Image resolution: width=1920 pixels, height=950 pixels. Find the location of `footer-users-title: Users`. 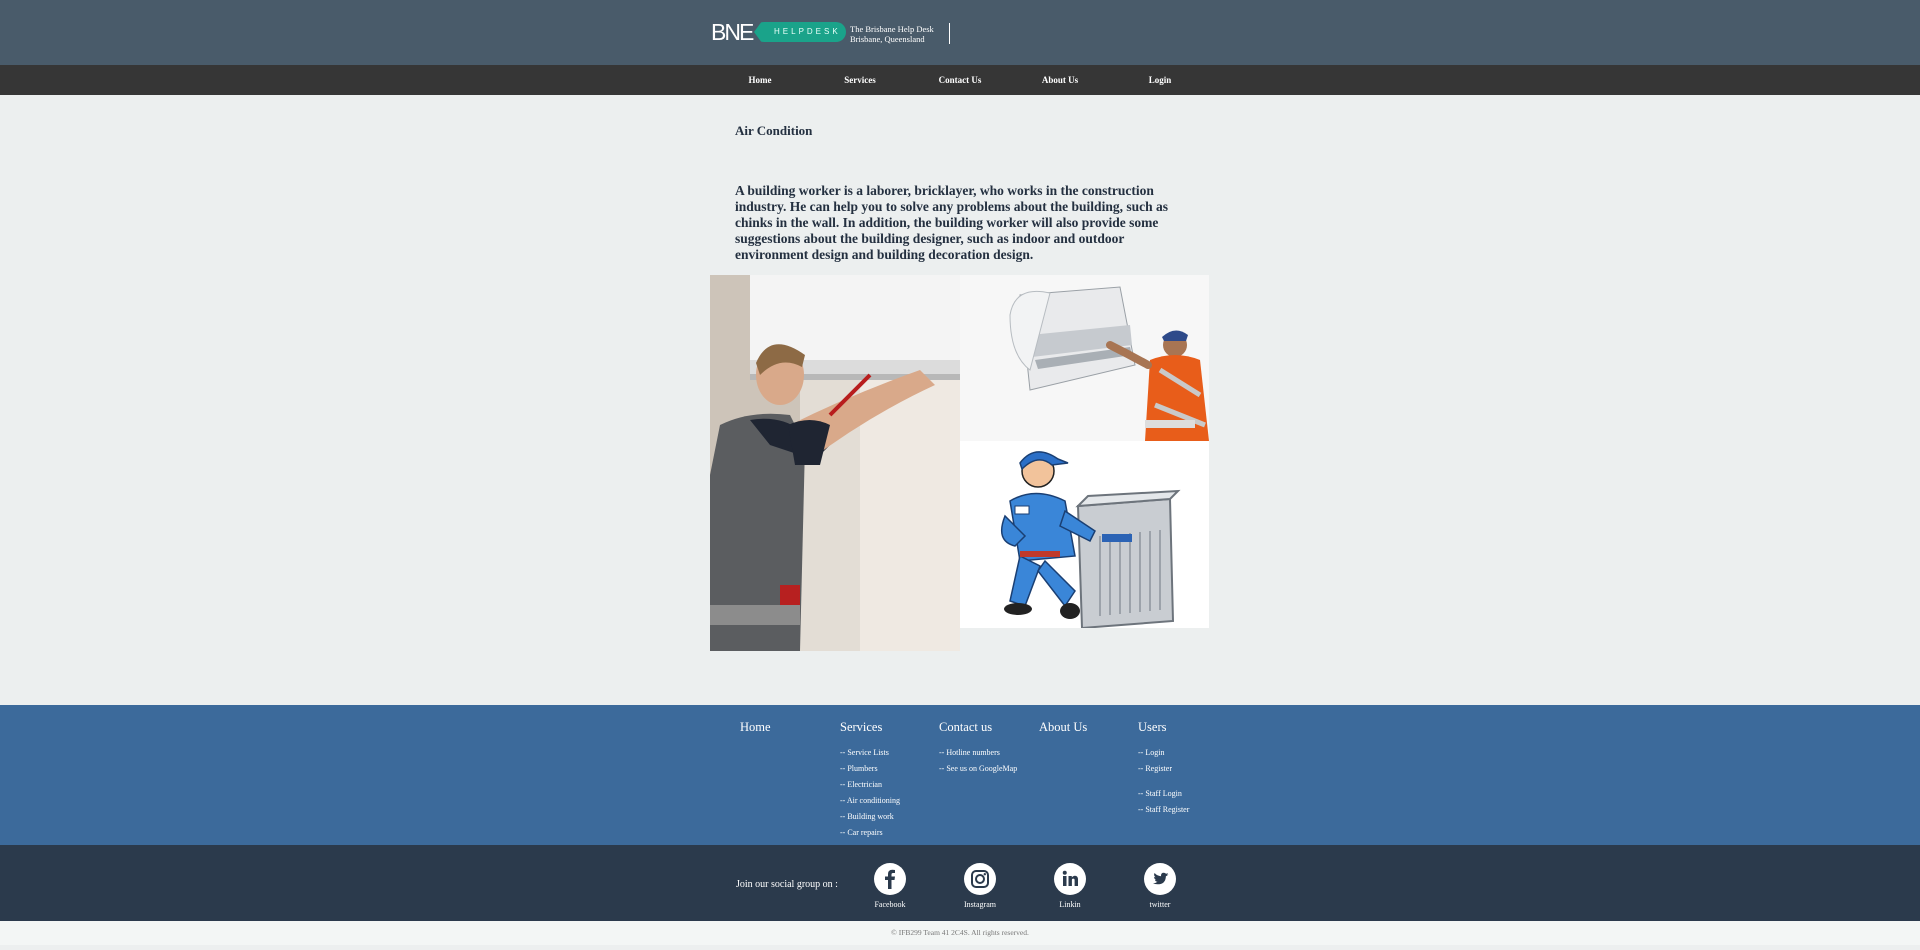

footer-users-title: Users is located at coordinates (1163, 727).